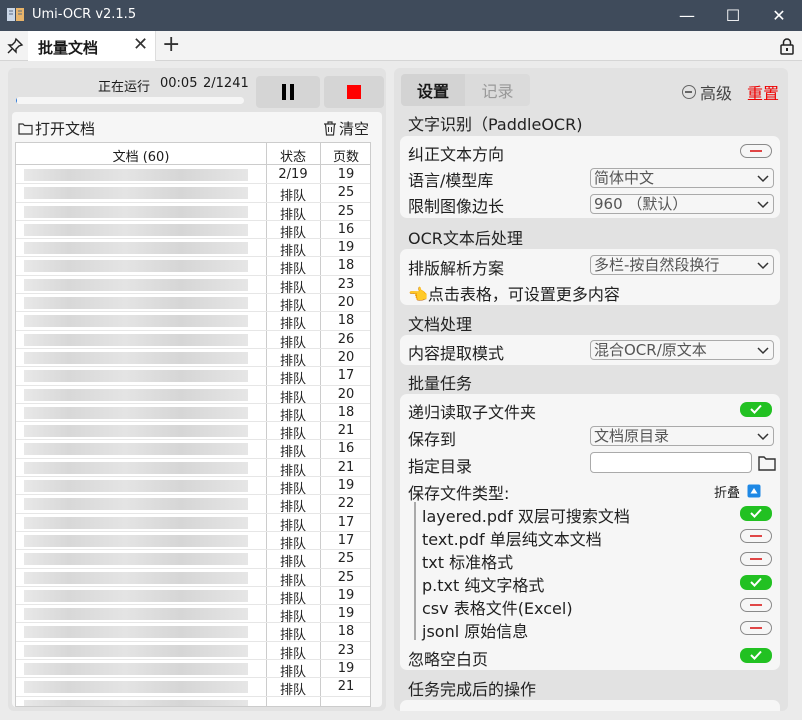  What do you see at coordinates (56, 128) in the screenshot?
I see `open-documents-button: 打开文档` at bounding box center [56, 128].